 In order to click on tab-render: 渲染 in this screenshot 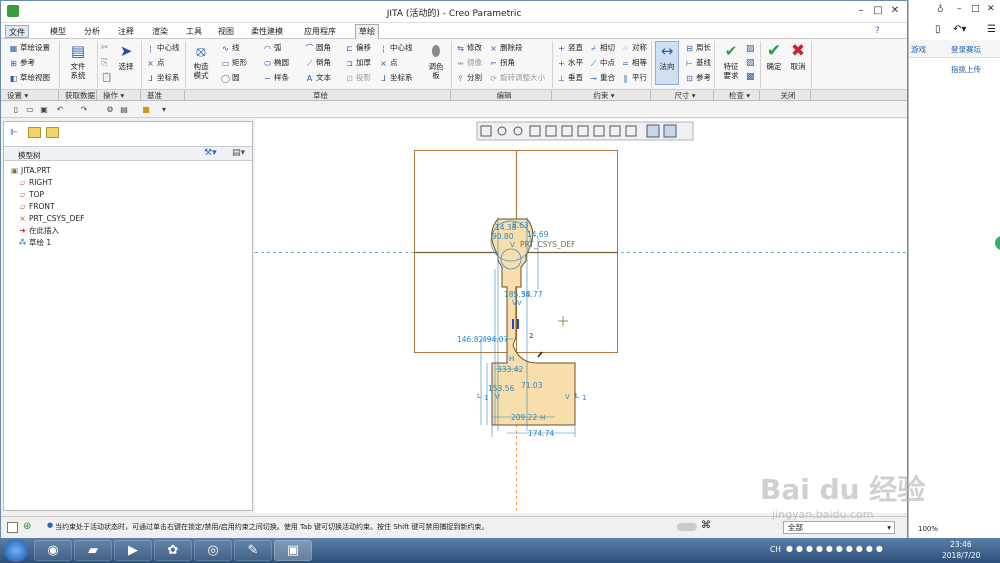, I will do `click(160, 31)`.